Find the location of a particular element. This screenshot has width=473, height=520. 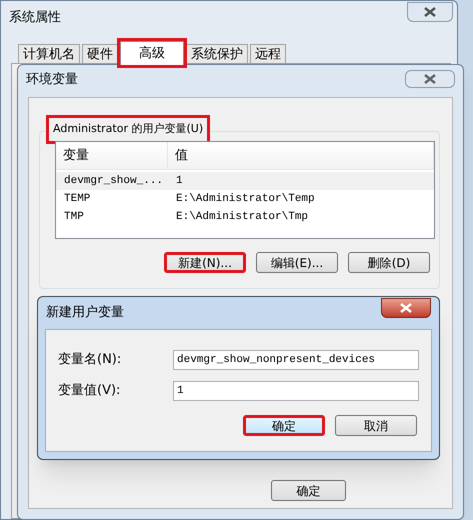

tab: 远程 is located at coordinates (268, 54).